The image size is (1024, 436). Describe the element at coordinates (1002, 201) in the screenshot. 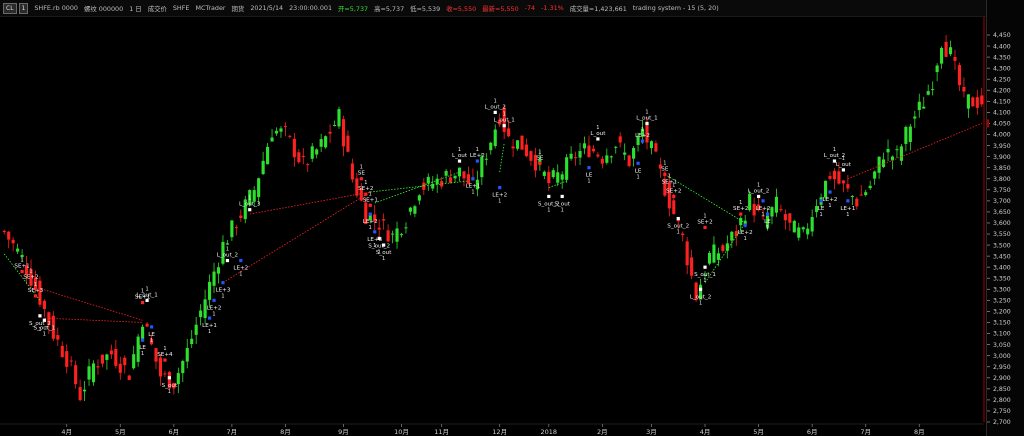

I see `y-tick-label: 3,700` at that location.